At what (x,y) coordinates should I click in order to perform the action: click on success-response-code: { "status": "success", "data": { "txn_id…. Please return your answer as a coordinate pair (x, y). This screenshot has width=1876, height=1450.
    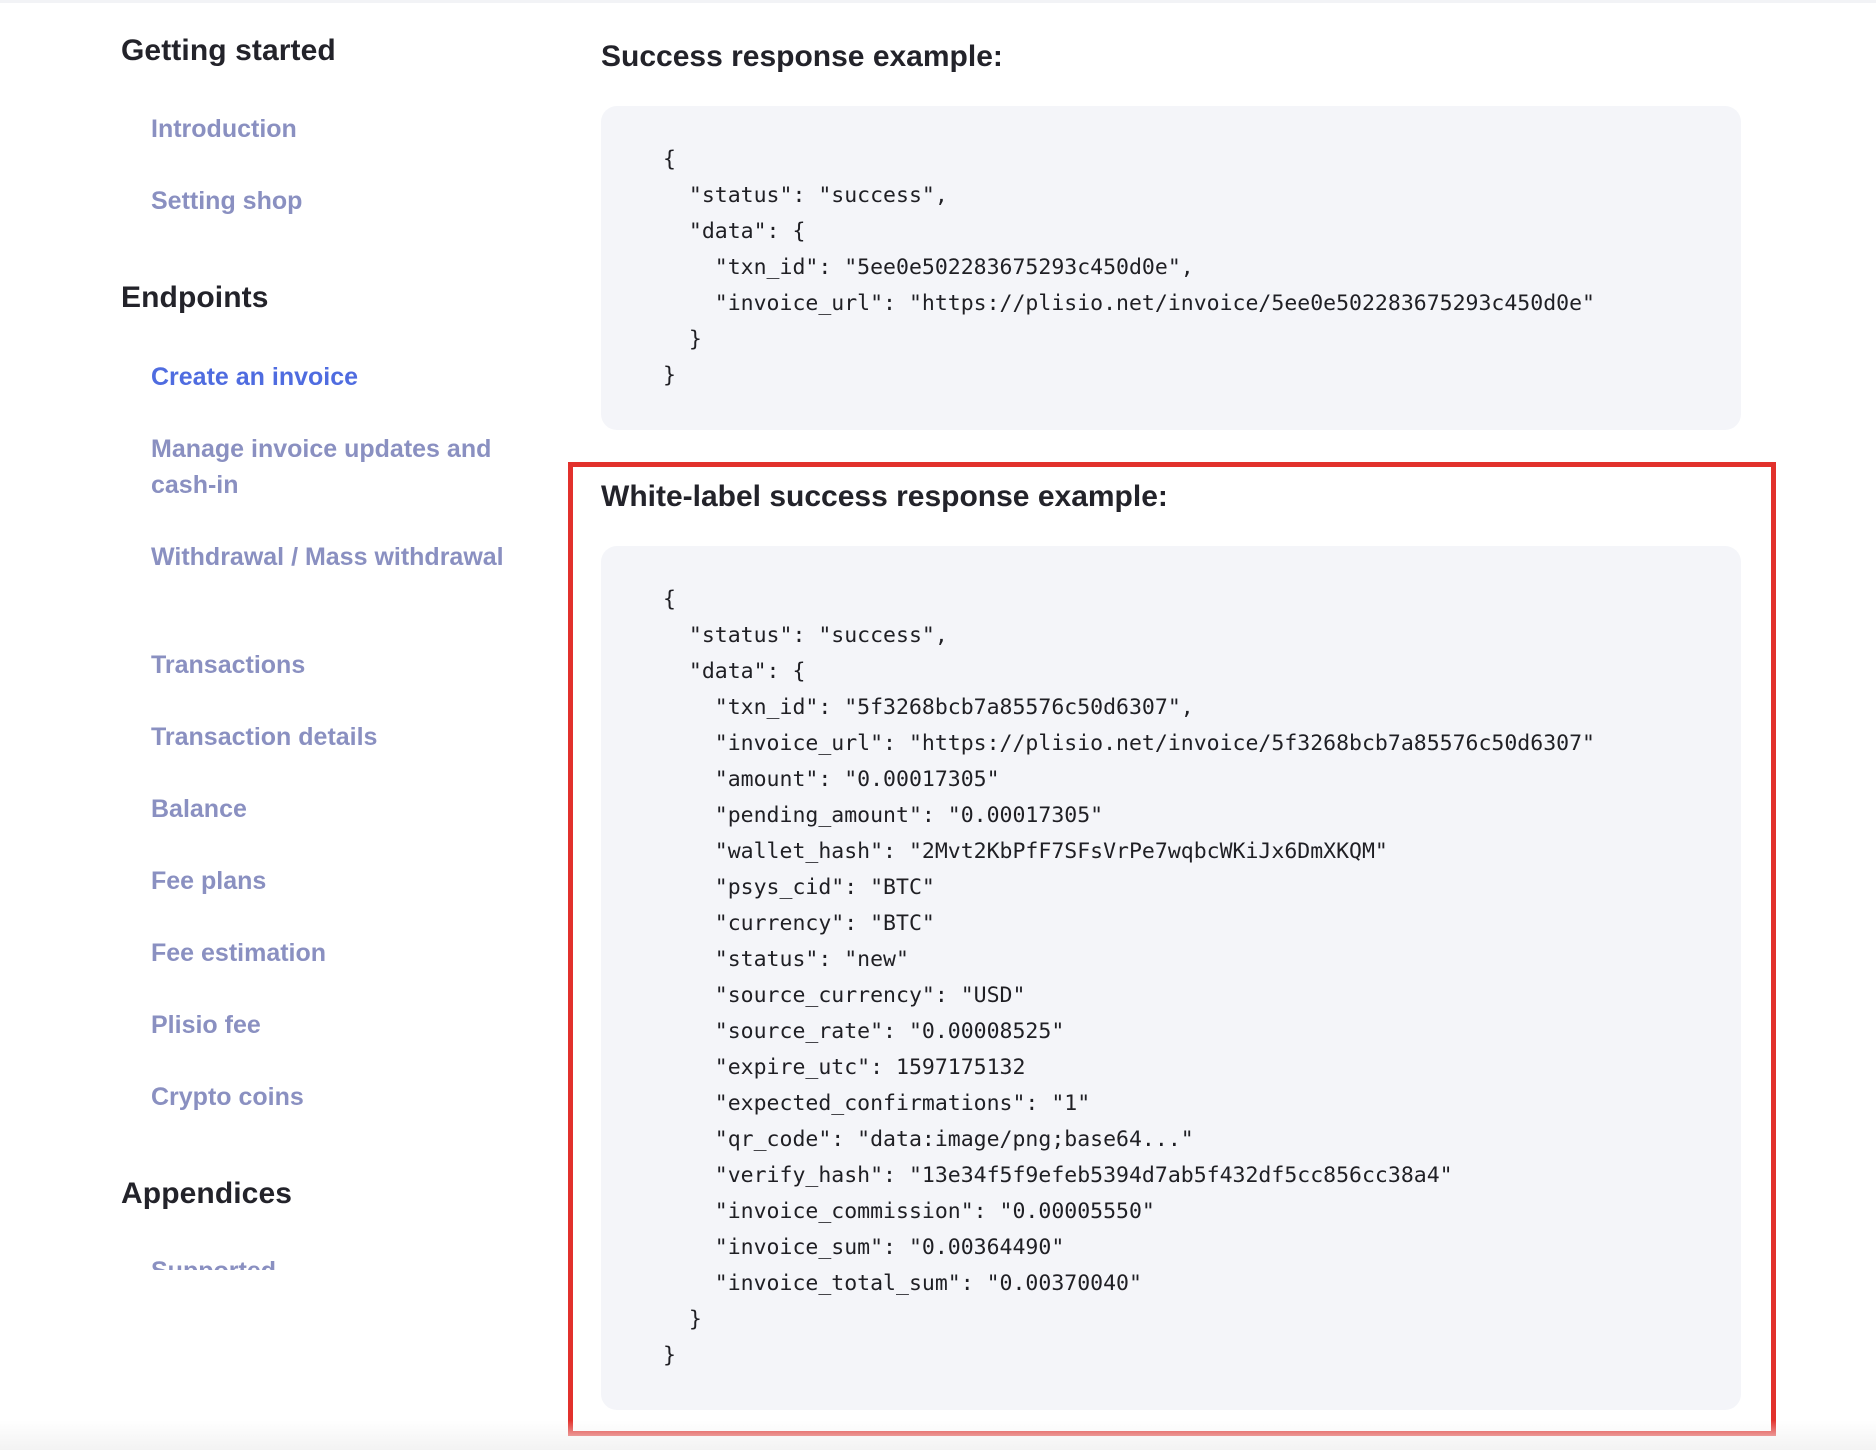
    Looking at the image, I should click on (1129, 267).